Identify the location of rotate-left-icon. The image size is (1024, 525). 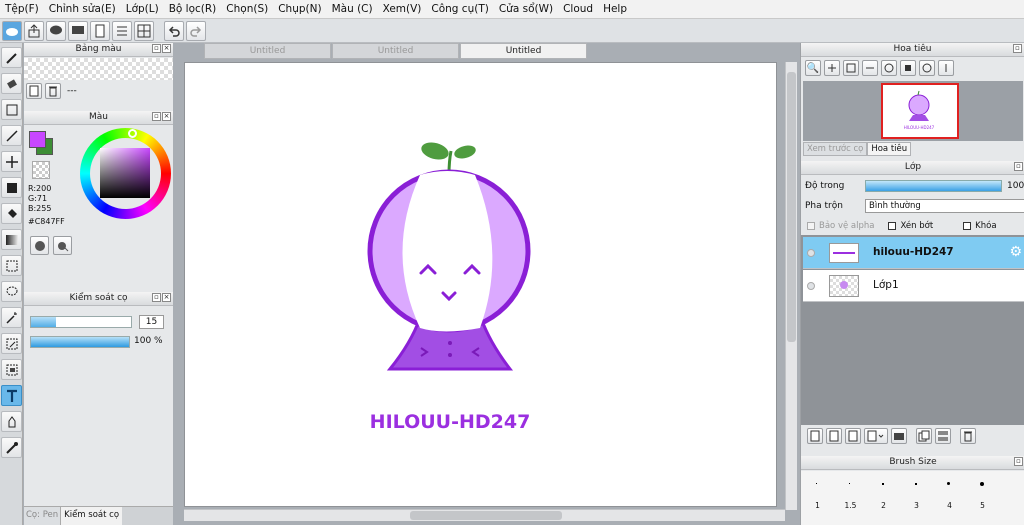
(889, 68).